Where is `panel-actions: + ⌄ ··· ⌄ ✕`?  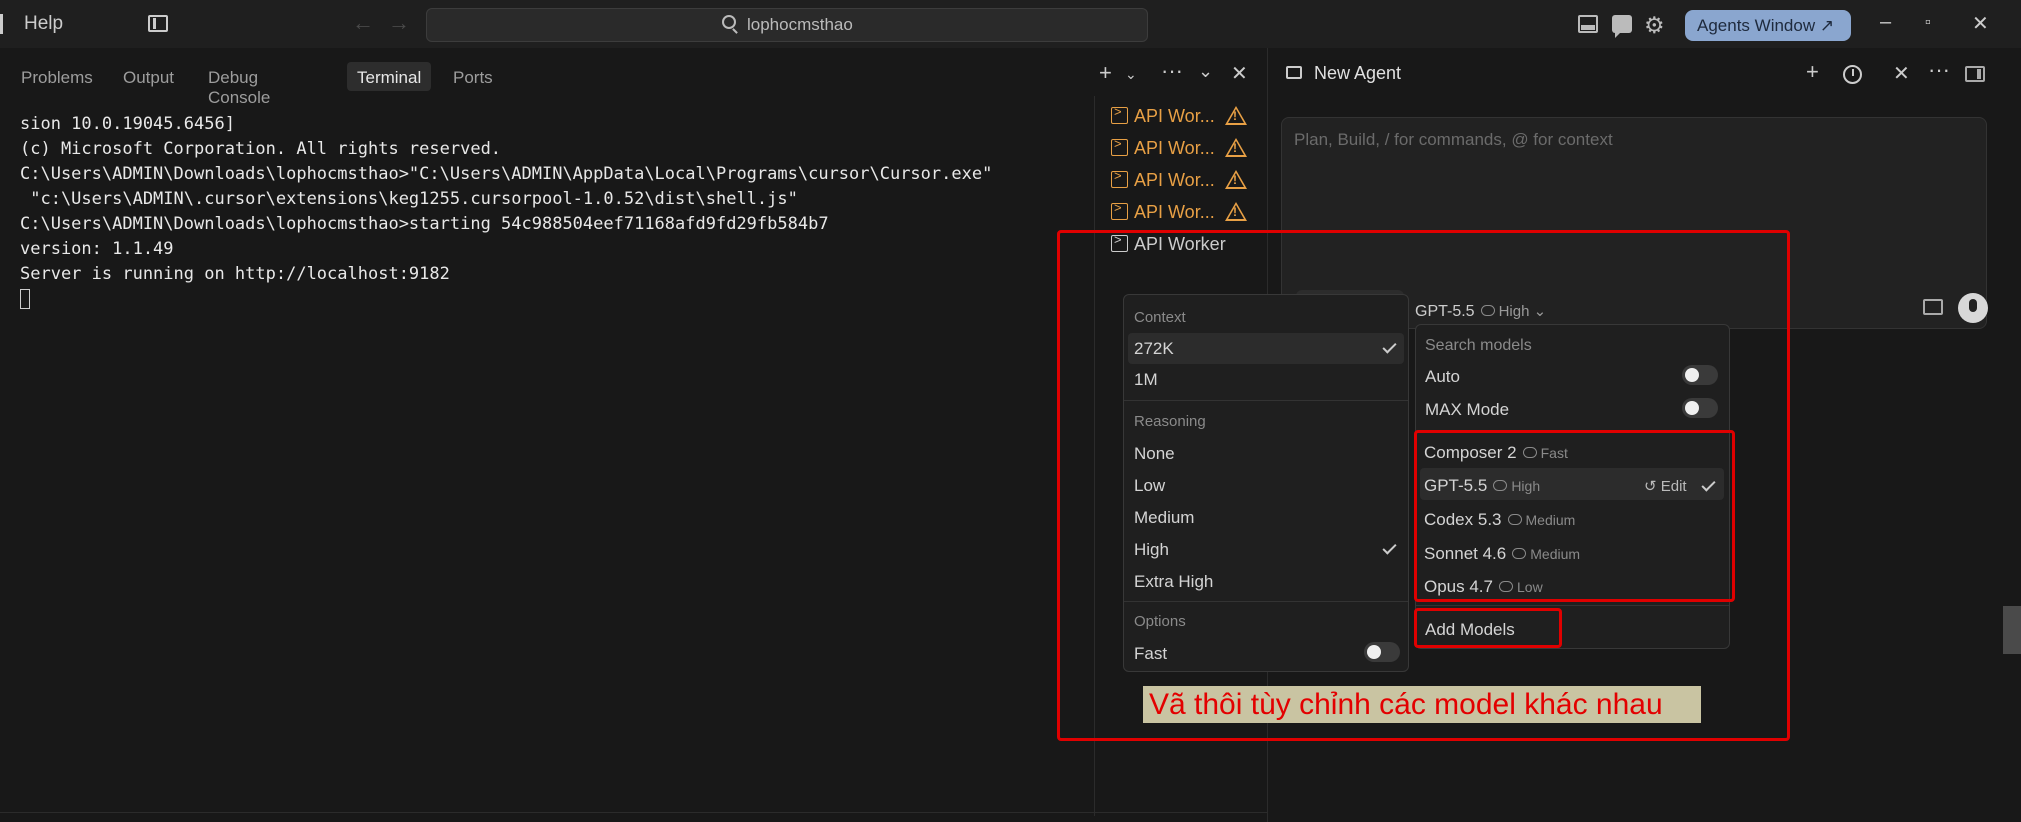 panel-actions: + ⌄ ··· ⌄ ✕ is located at coordinates (1175, 74).